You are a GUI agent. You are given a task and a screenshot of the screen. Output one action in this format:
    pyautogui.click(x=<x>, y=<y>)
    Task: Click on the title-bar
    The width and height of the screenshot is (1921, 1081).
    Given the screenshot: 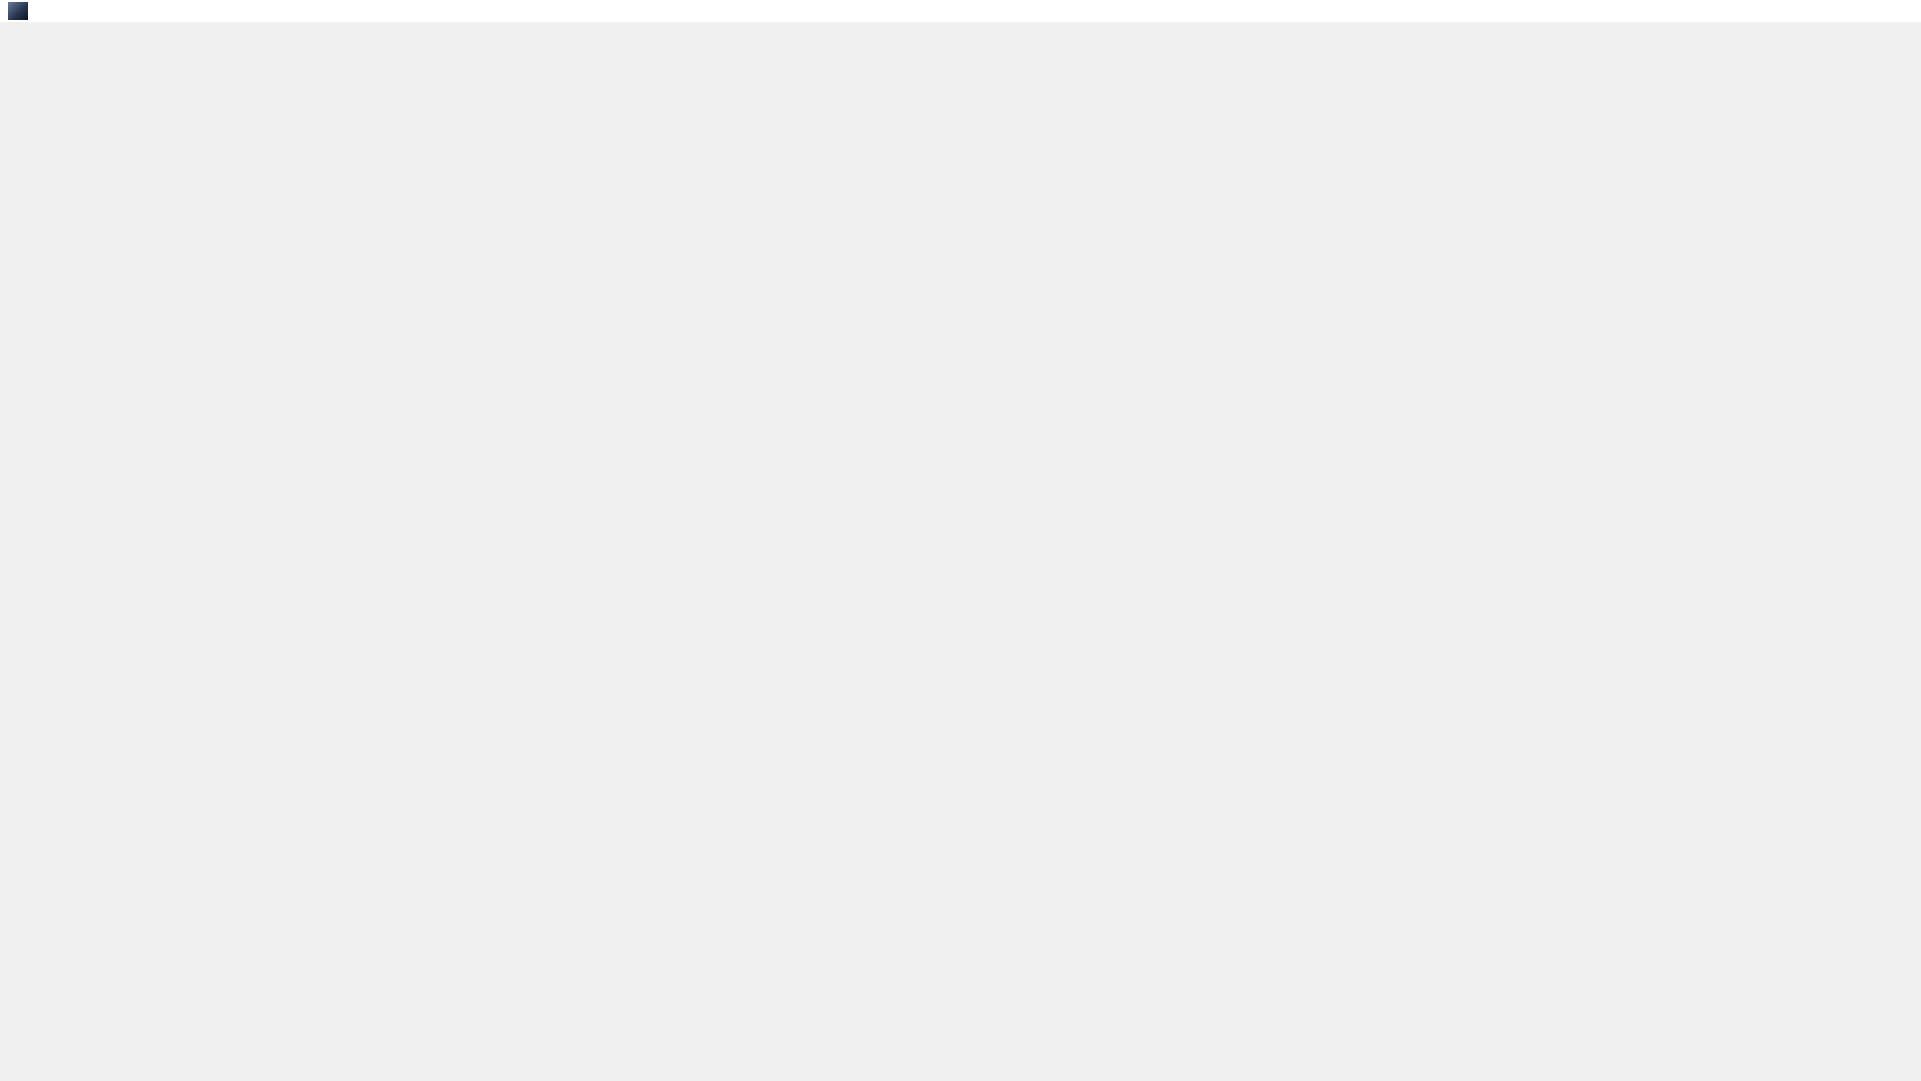 What is the action you would take?
    pyautogui.click(x=960, y=11)
    